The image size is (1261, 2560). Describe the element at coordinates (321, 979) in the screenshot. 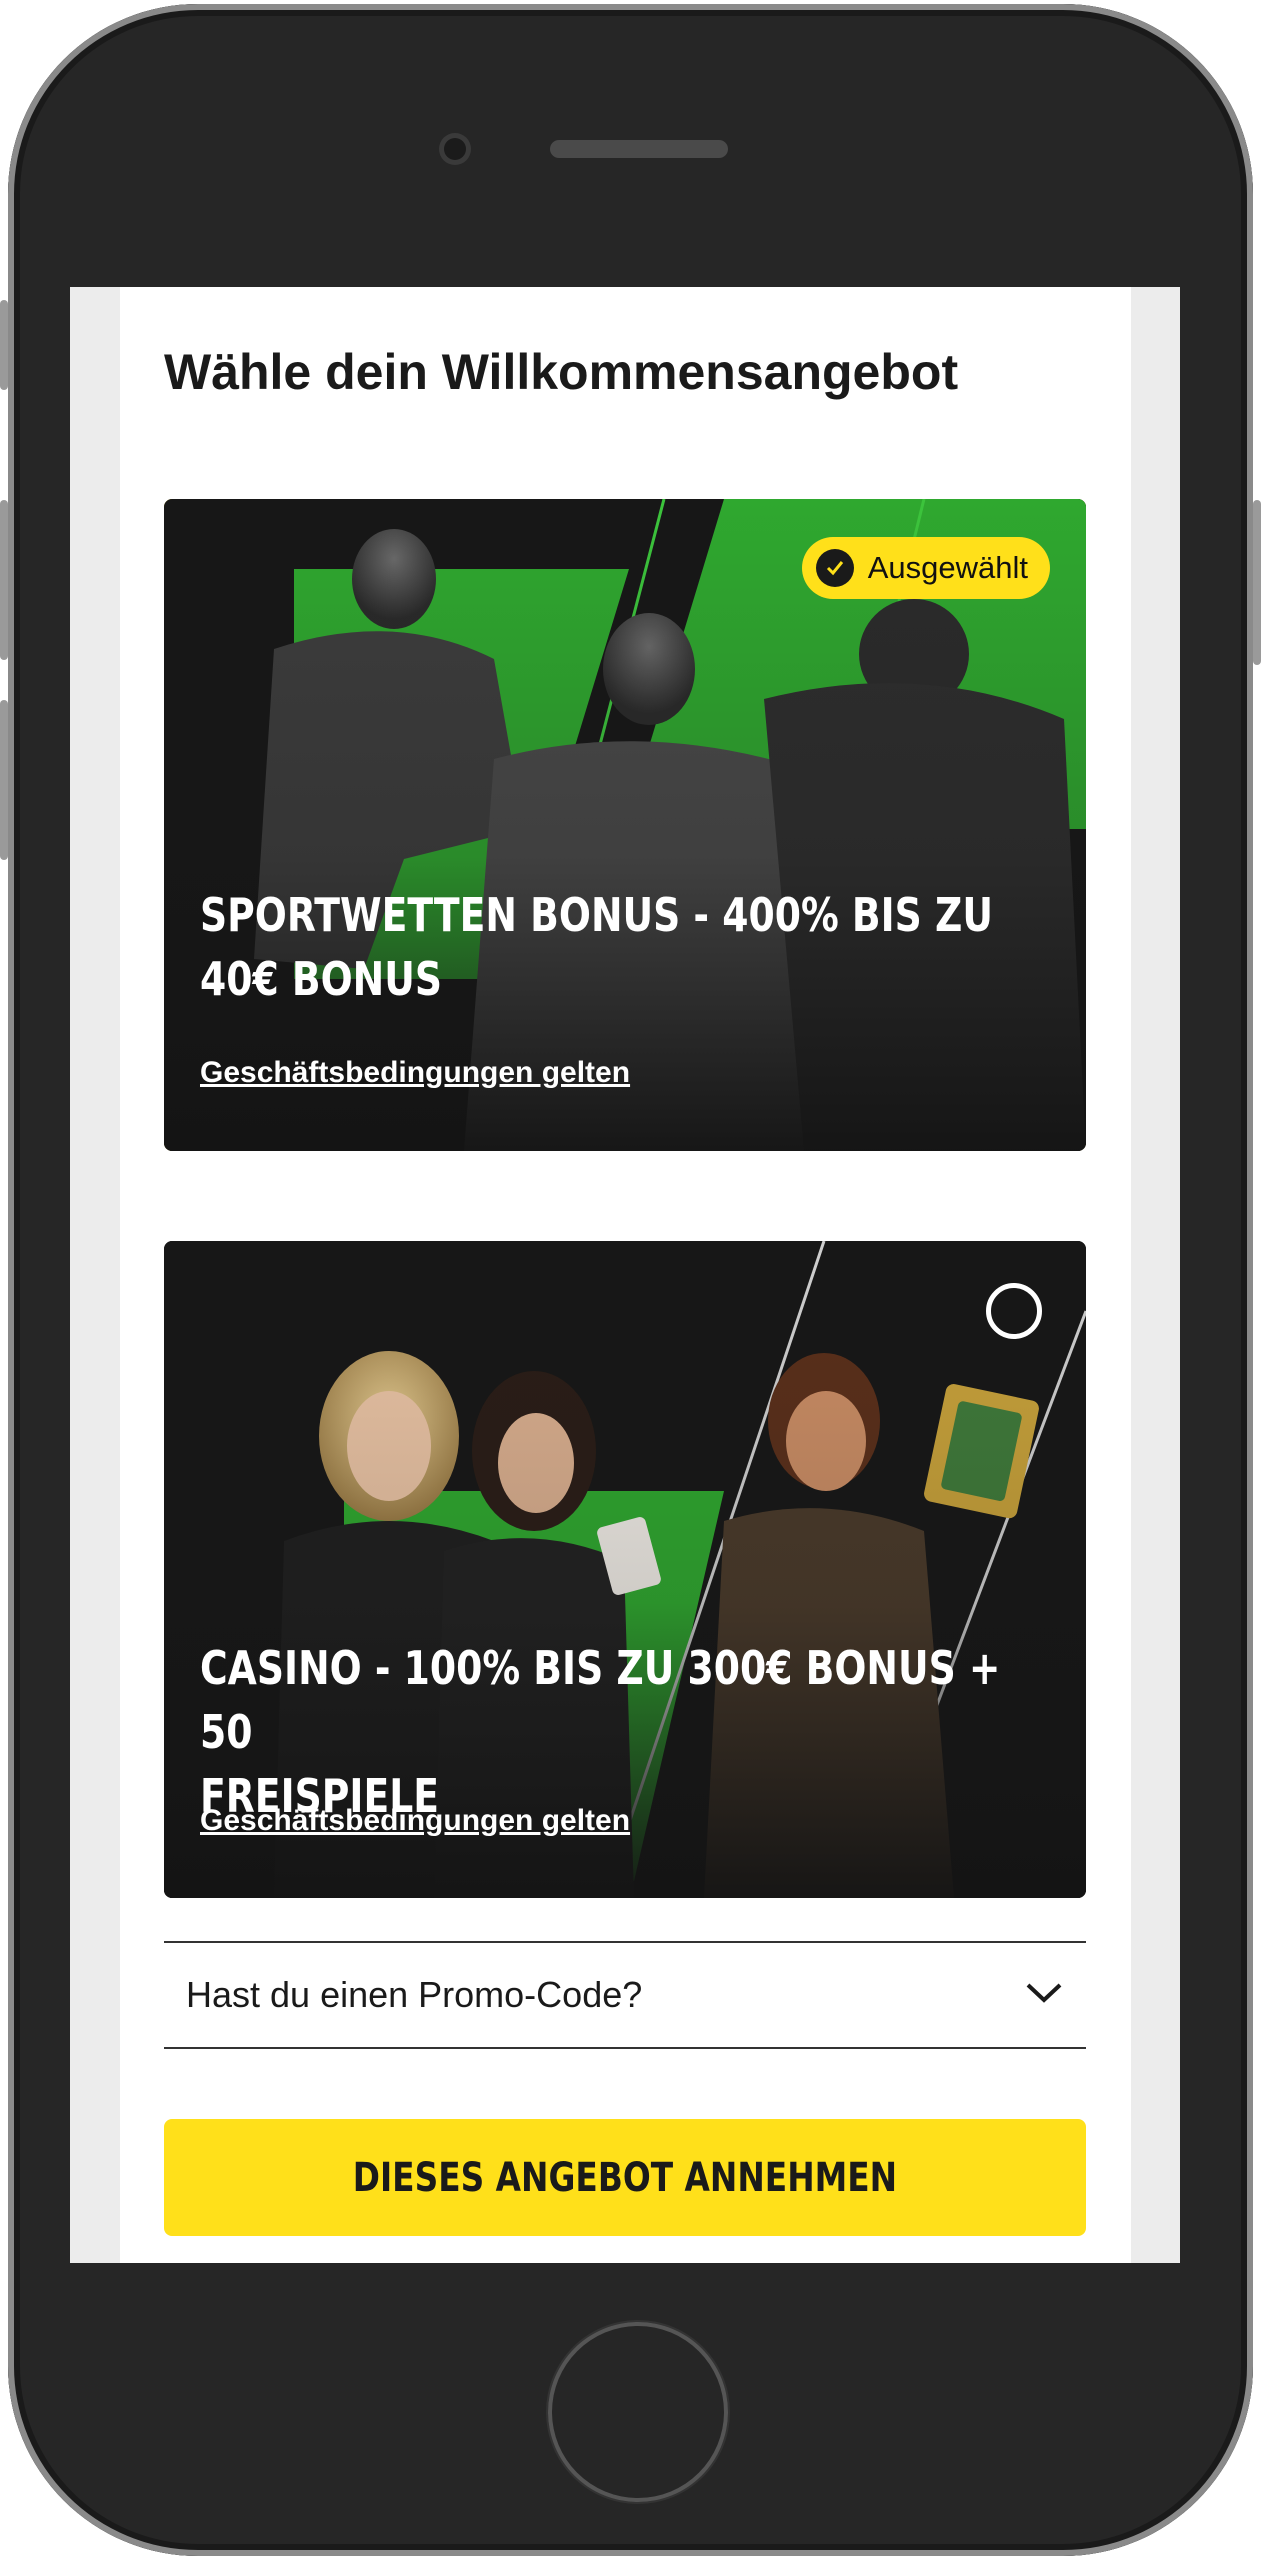

I see `offer-headline-line-2: 40€ BONUS` at that location.